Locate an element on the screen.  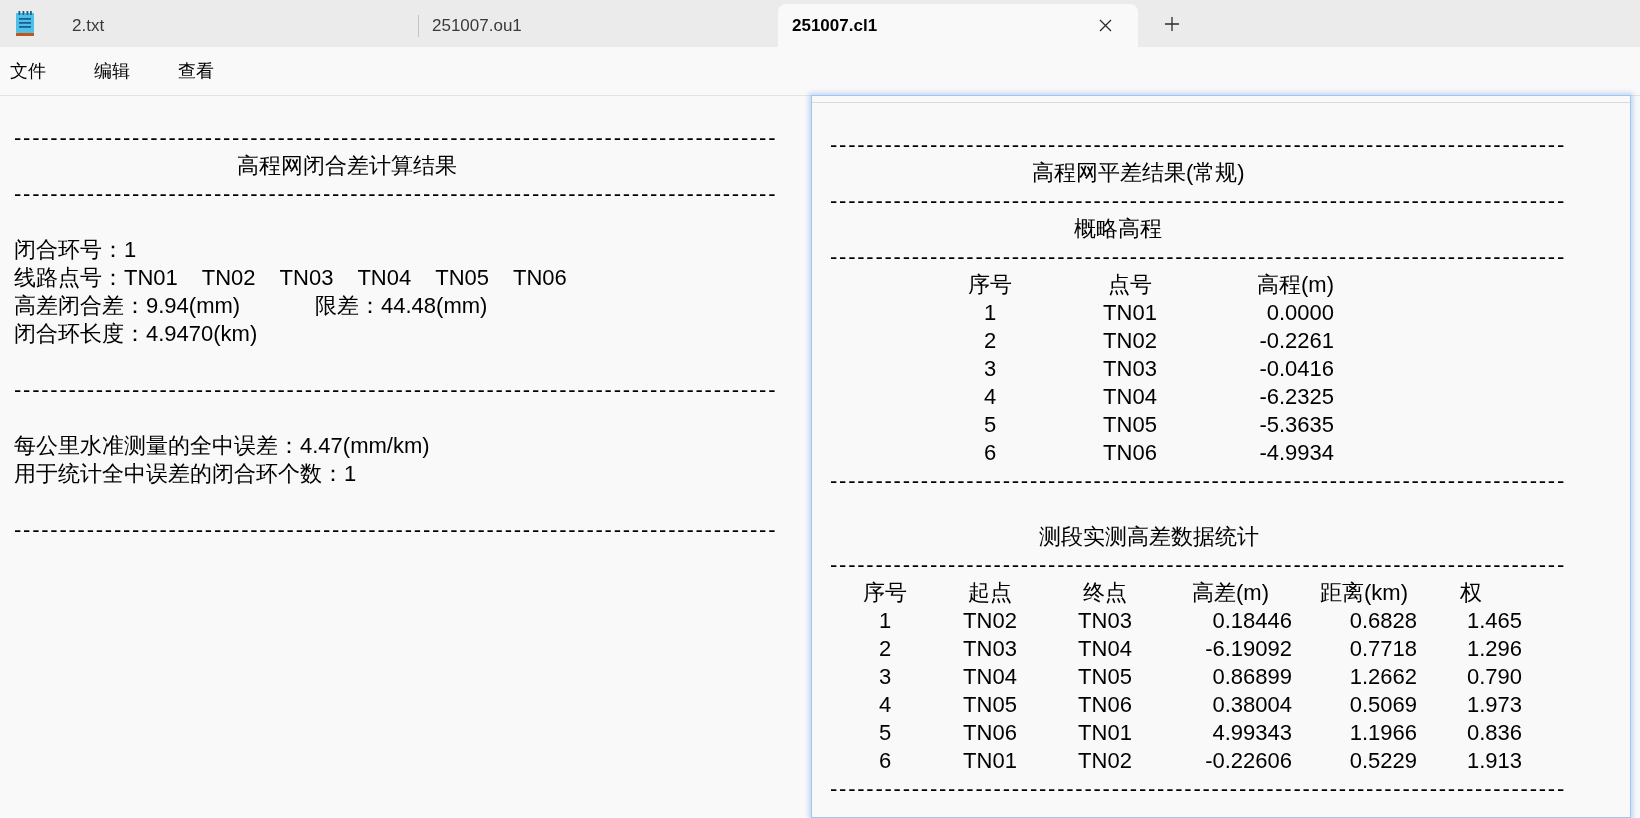
notepad-icon is located at coordinates (25, 23).